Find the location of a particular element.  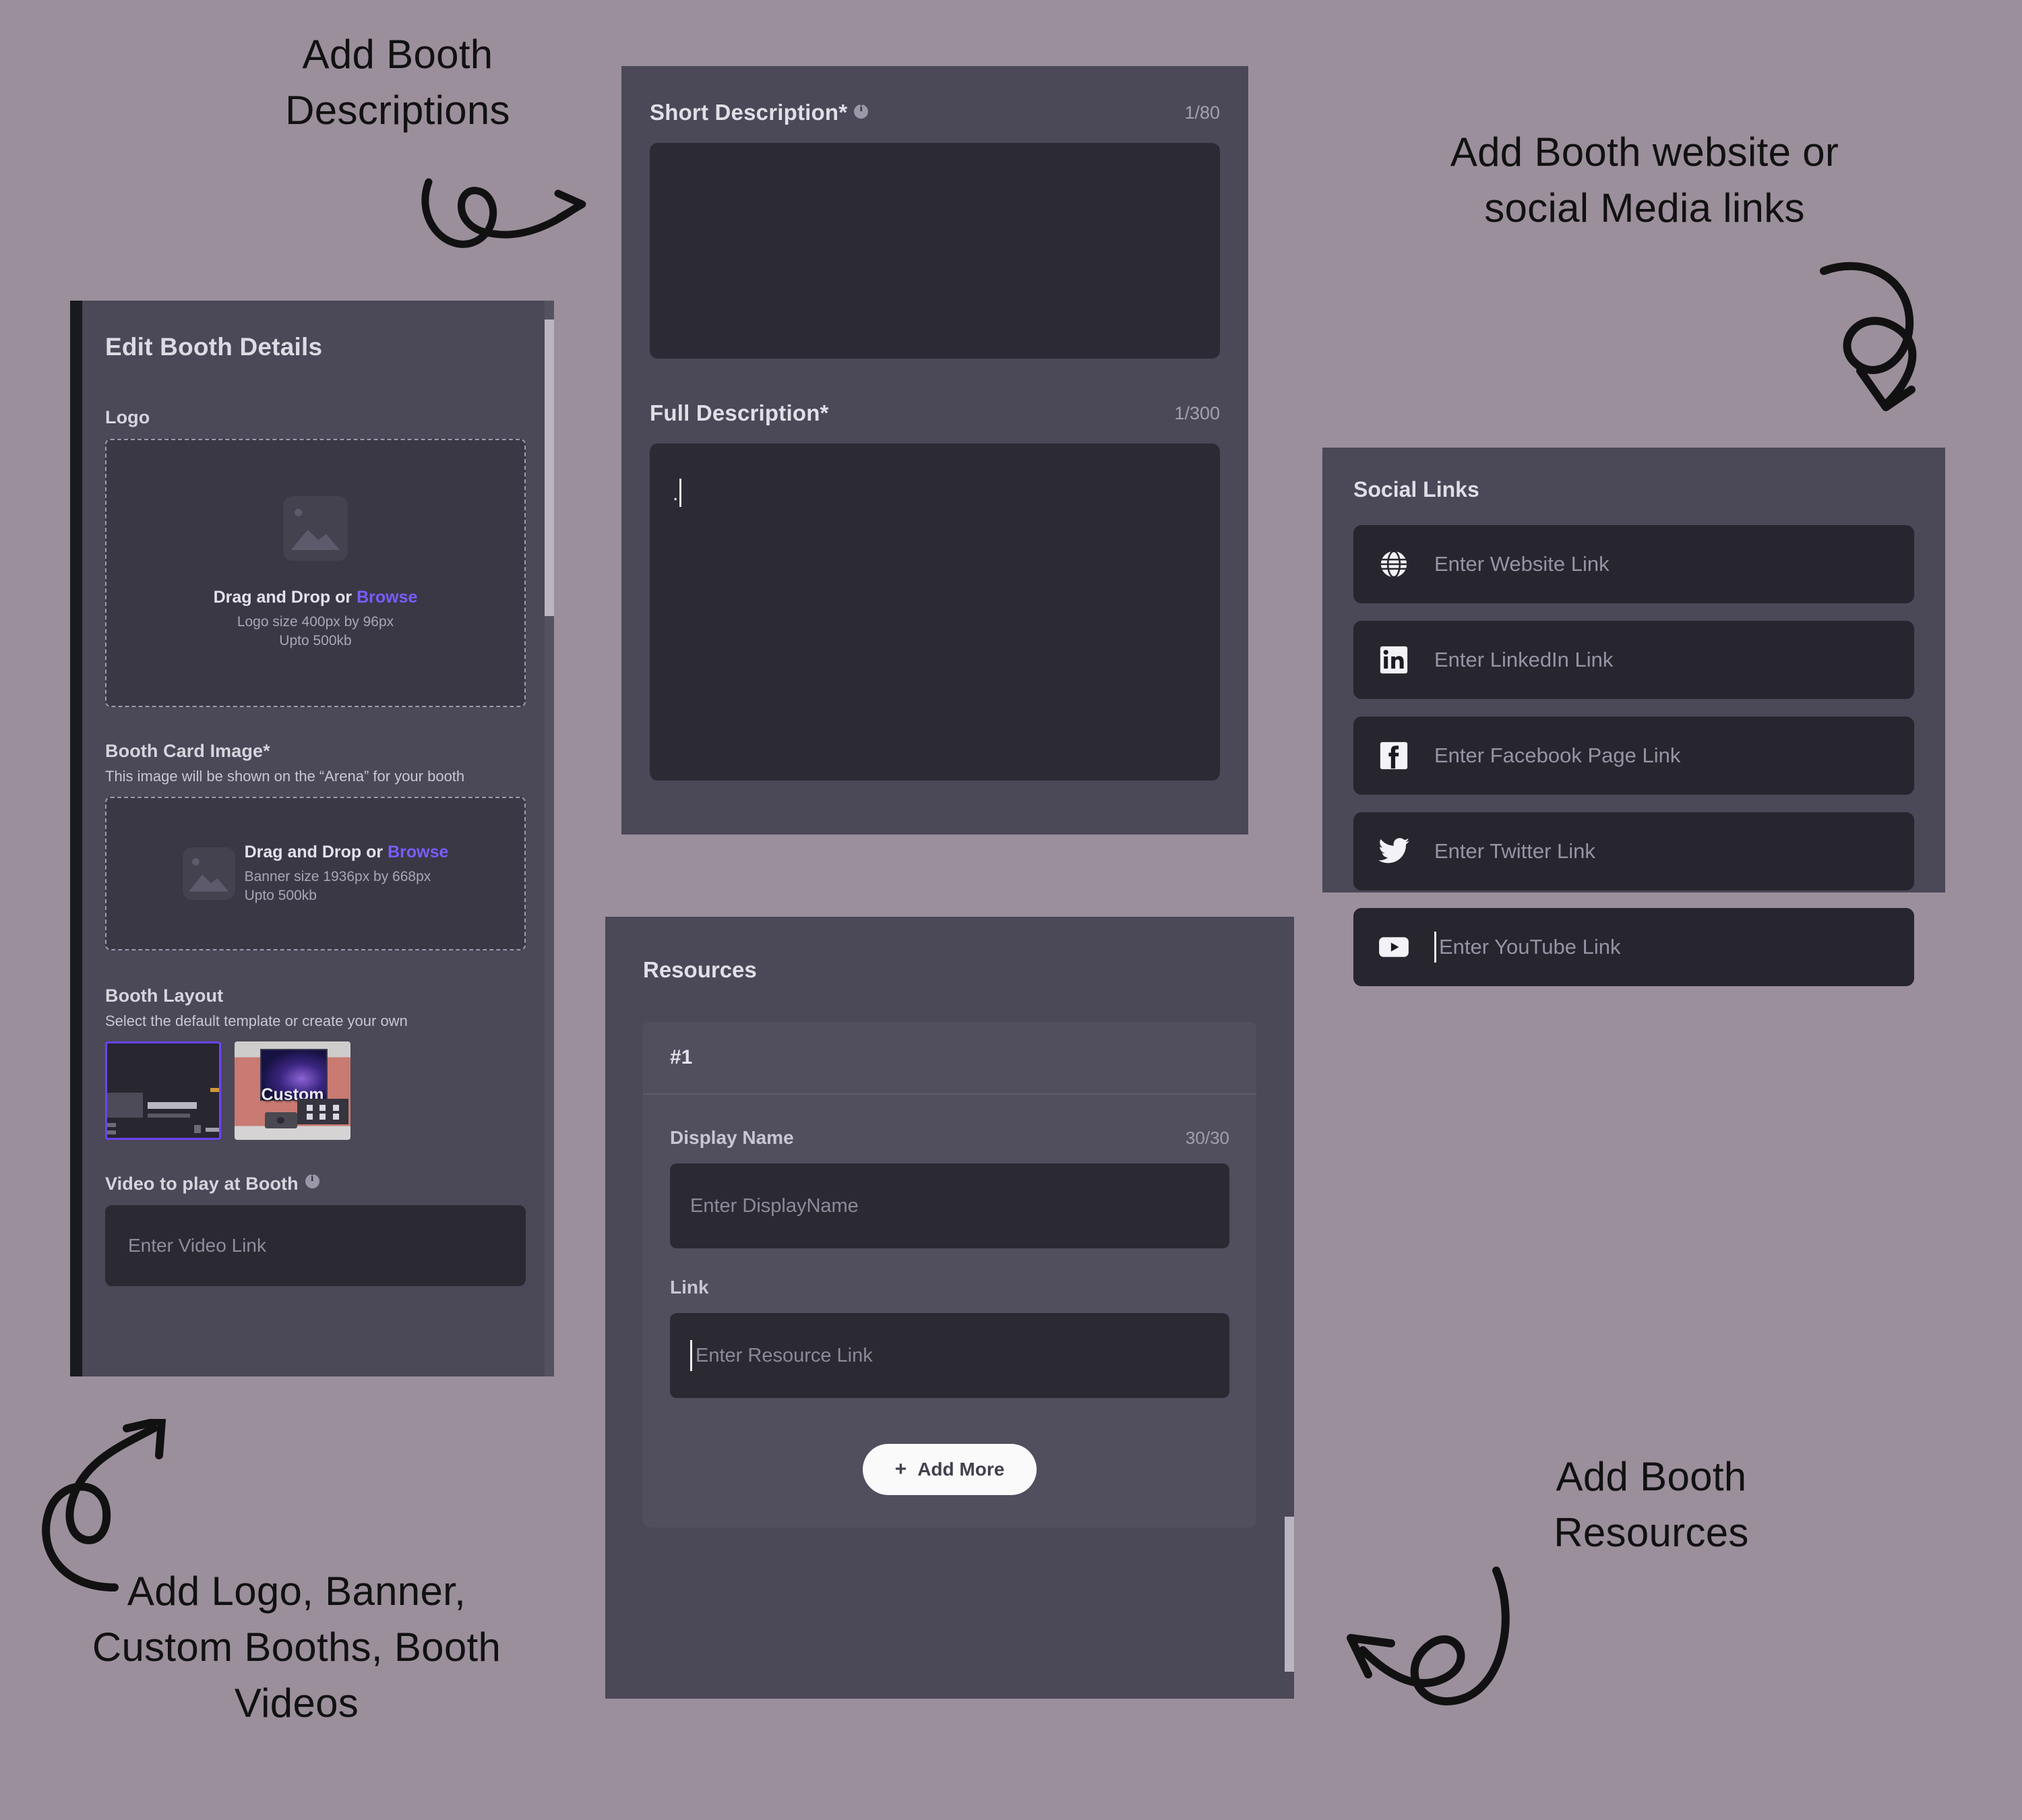

link-label: Link is located at coordinates (689, 1287).